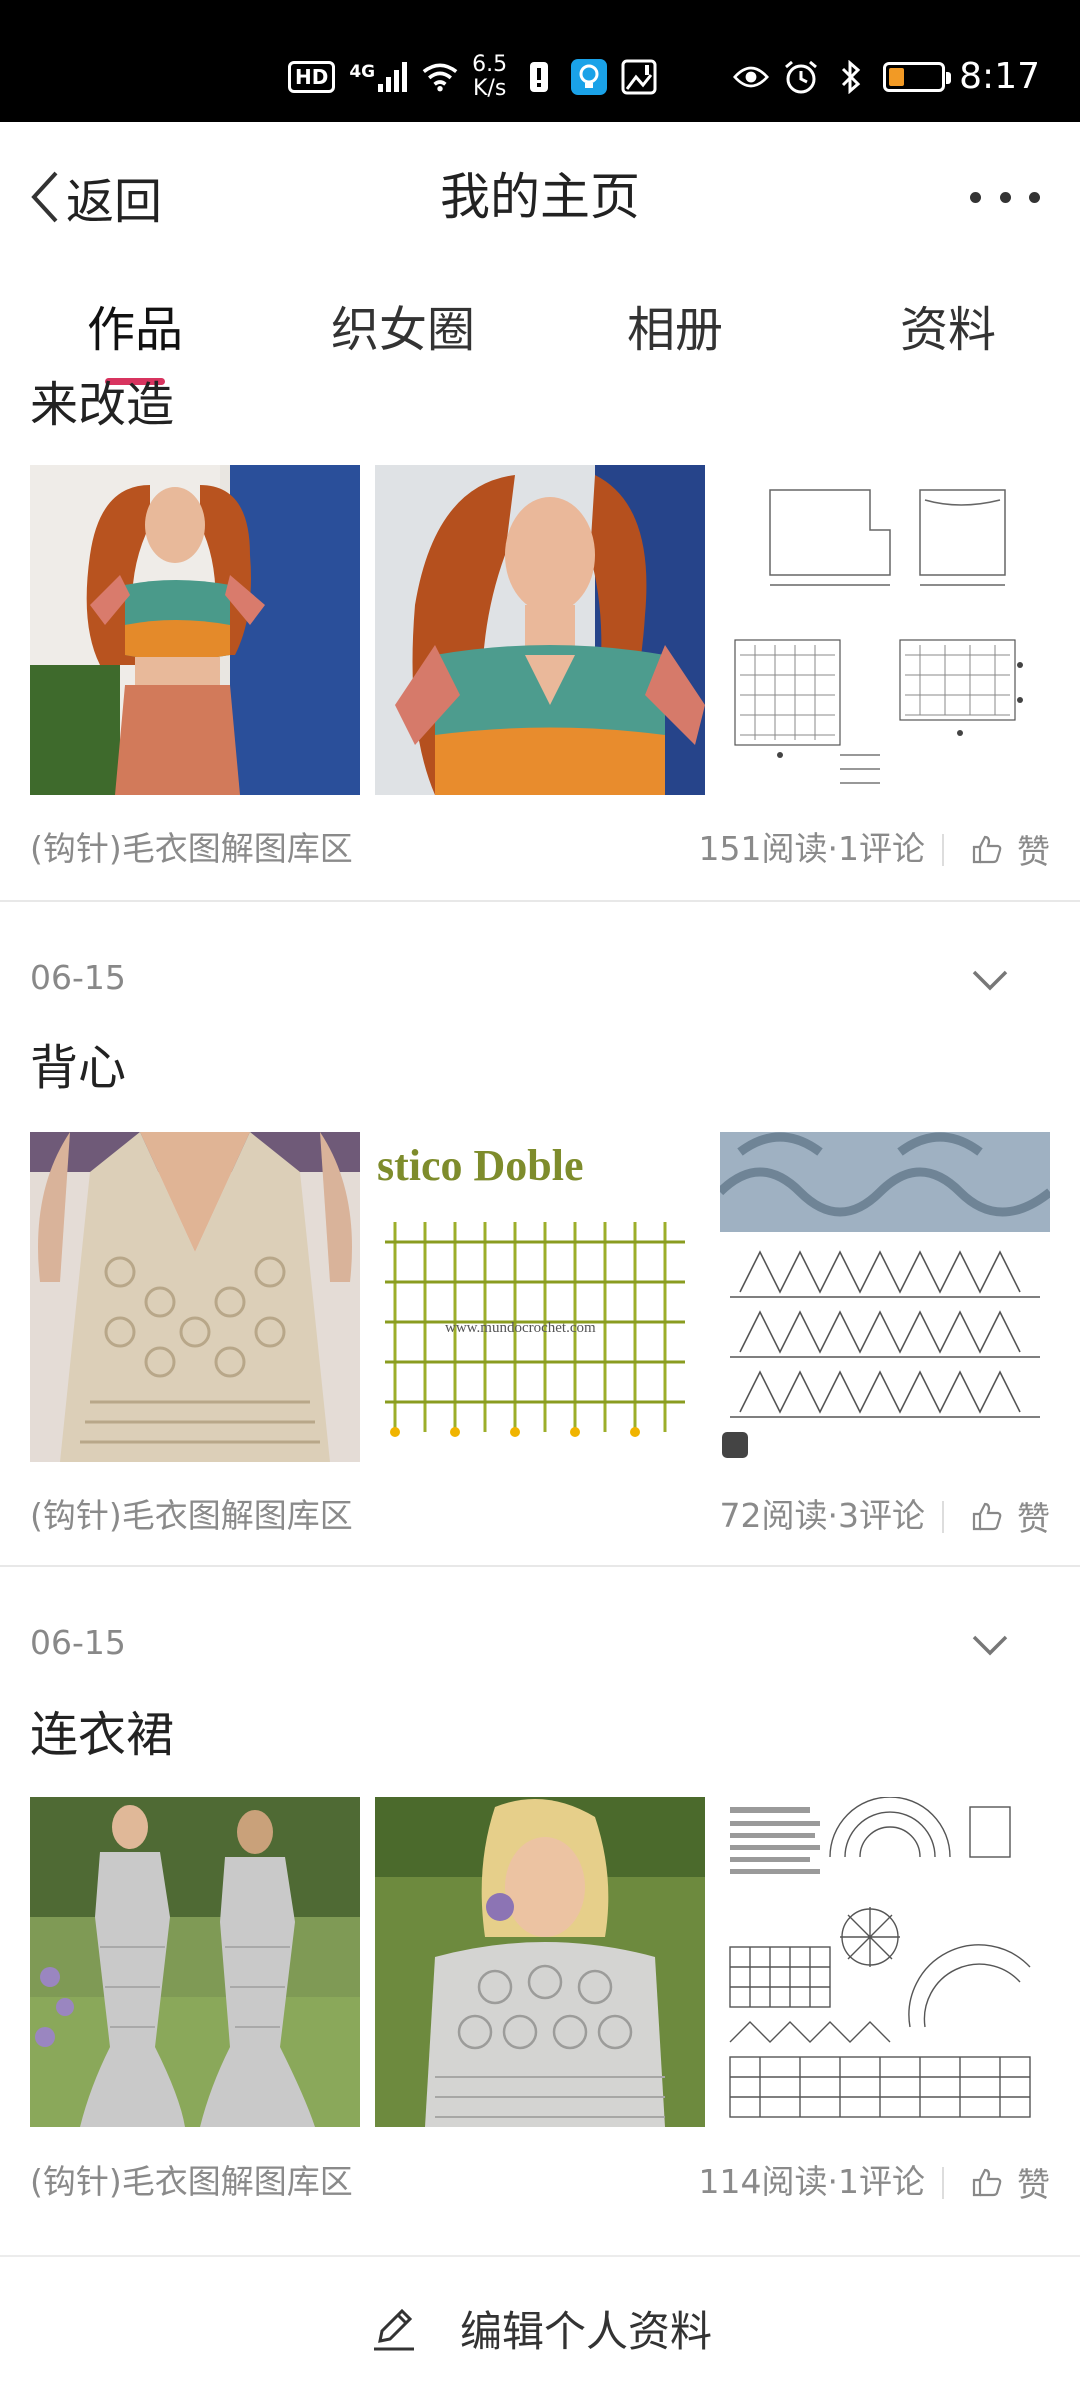 This screenshot has height=2400, width=1080. What do you see at coordinates (540, 2182) in the screenshot?
I see `post-meta: (钩针)毛衣图解图库区 114阅读·1评论 赞` at bounding box center [540, 2182].